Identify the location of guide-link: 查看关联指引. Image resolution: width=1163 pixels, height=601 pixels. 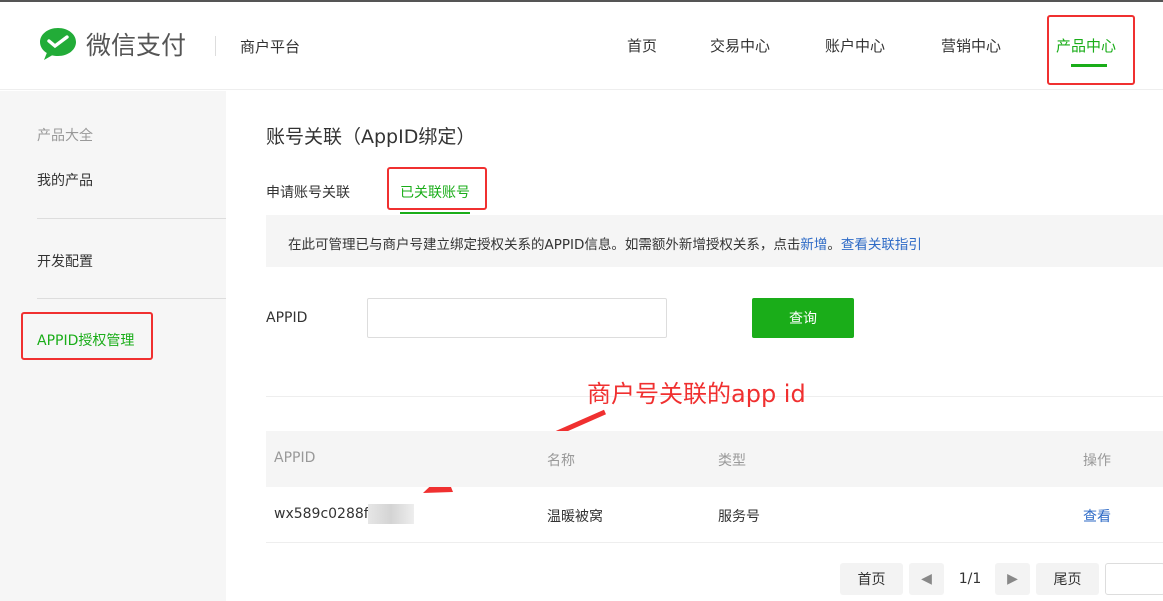
(881, 245).